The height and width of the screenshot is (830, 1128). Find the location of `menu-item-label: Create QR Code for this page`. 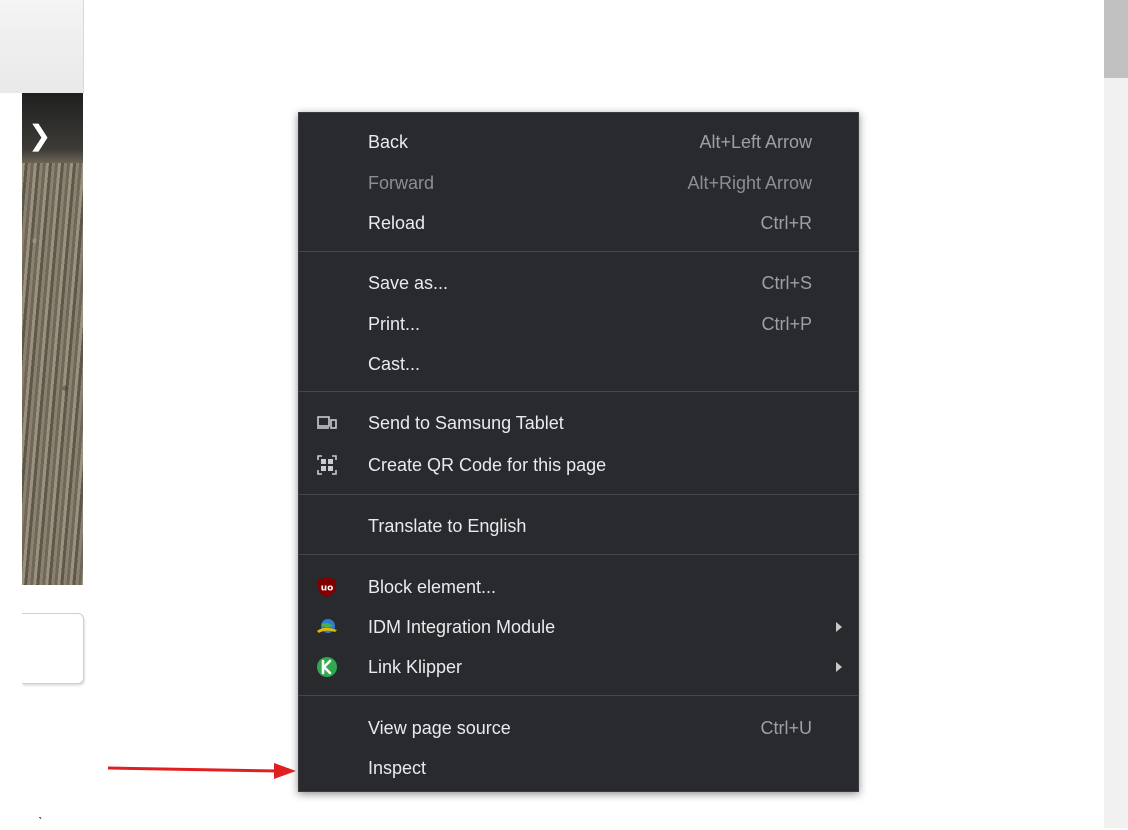

menu-item-label: Create QR Code for this page is located at coordinates (487, 465).